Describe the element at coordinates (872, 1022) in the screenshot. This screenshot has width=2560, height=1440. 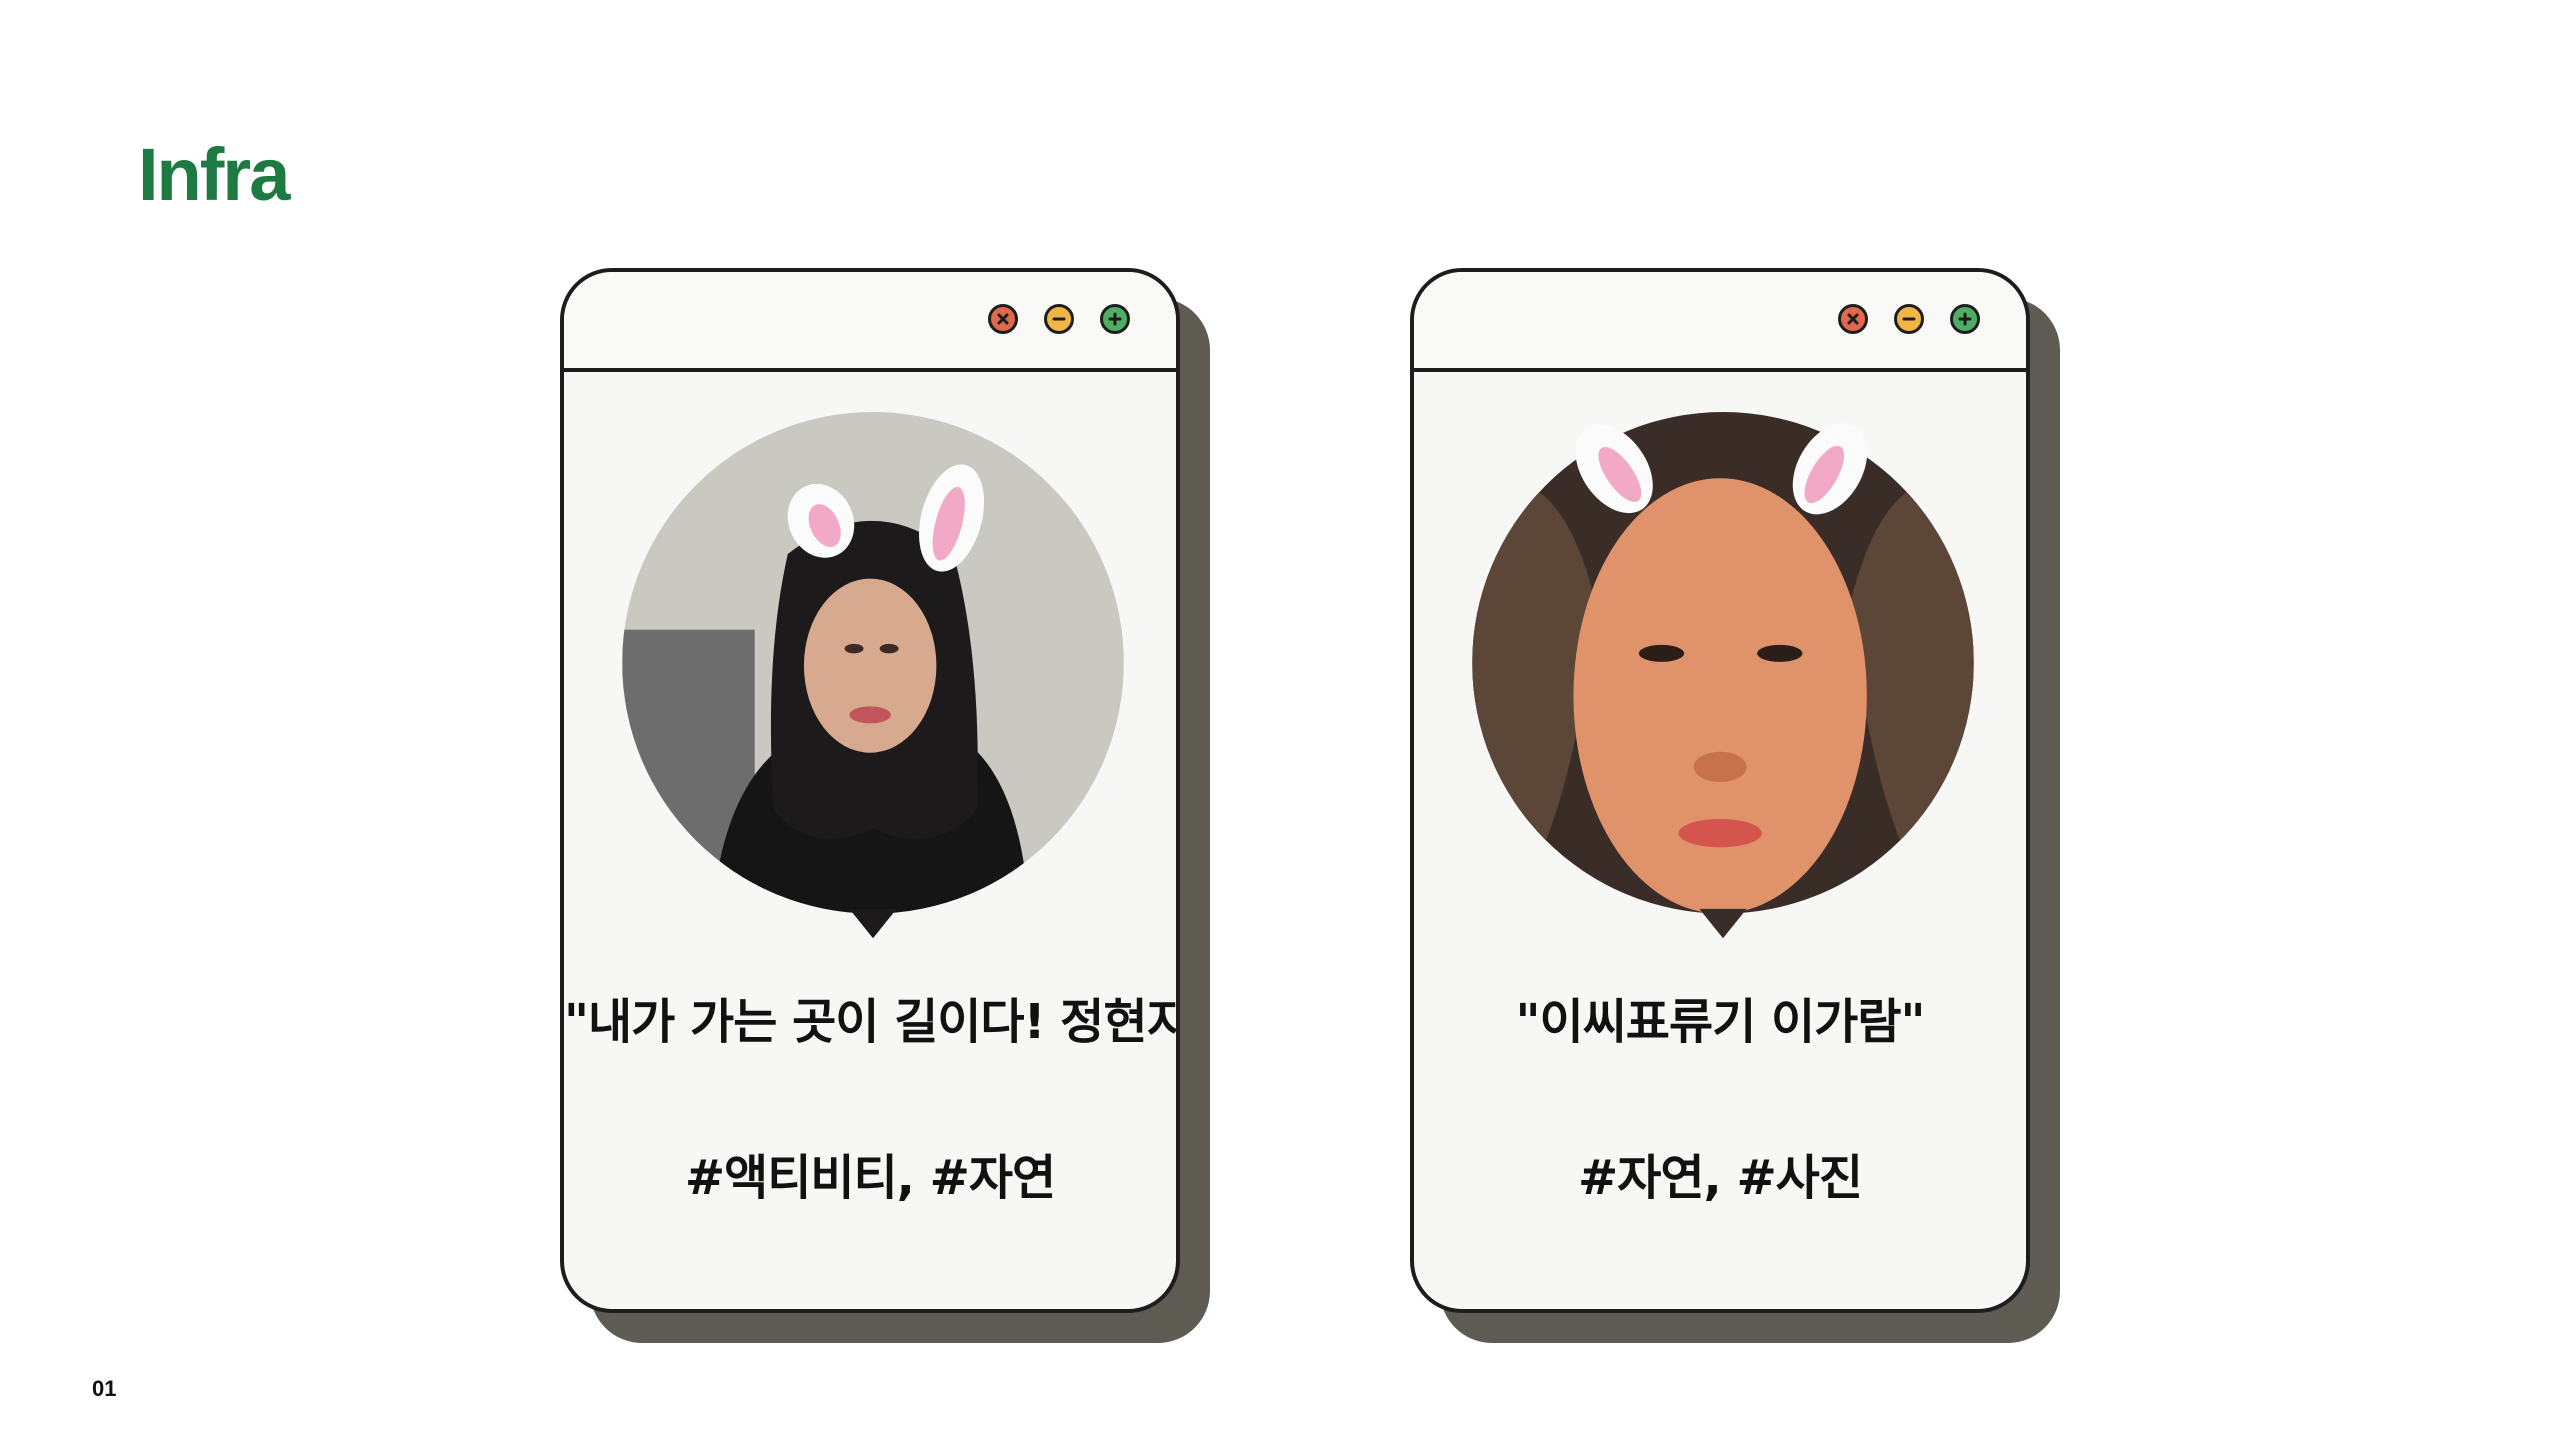
I see `profile-quote: "내가 가는 곳이 길이다! 정현지"` at that location.